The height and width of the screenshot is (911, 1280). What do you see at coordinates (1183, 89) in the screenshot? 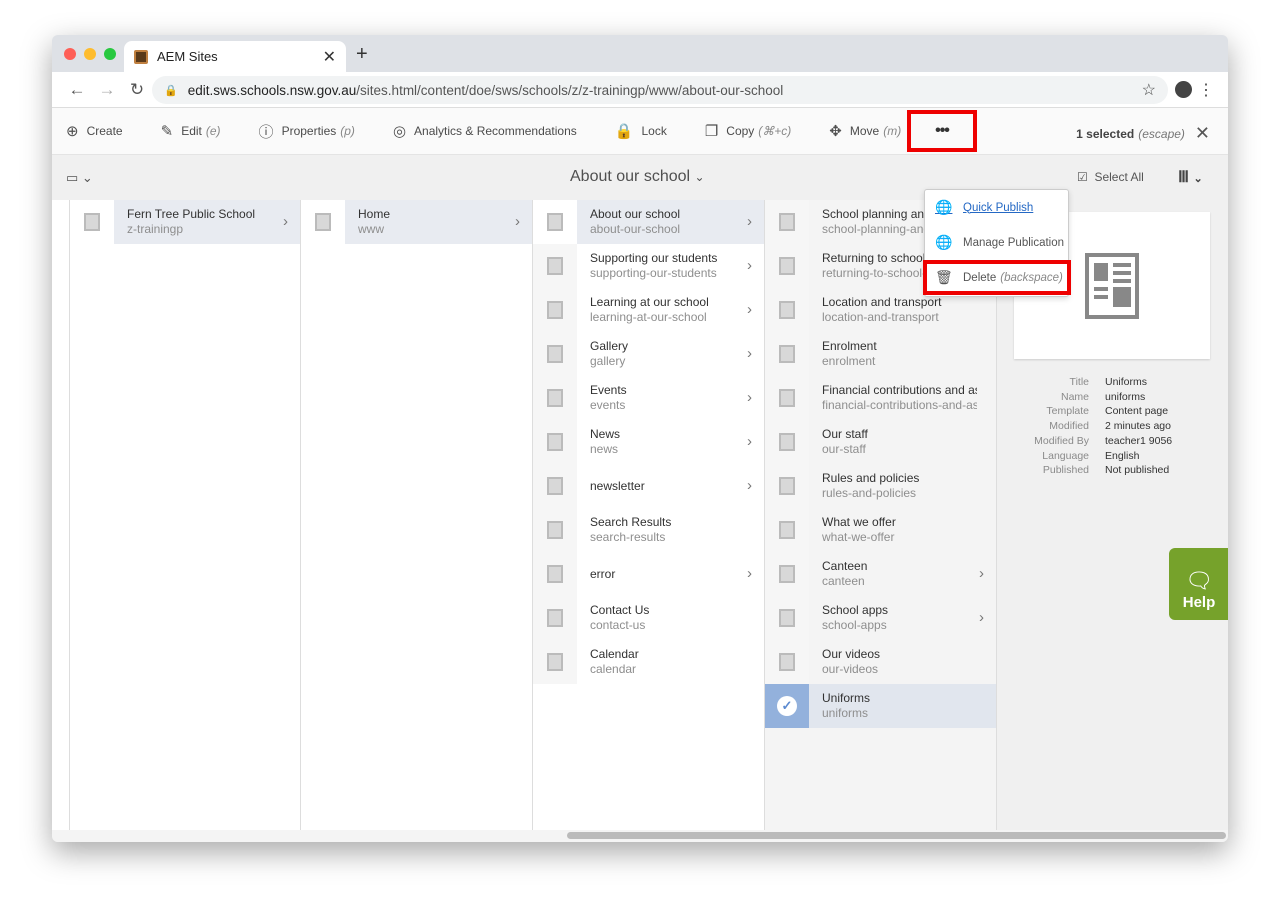
I see `profile-icon` at bounding box center [1183, 89].